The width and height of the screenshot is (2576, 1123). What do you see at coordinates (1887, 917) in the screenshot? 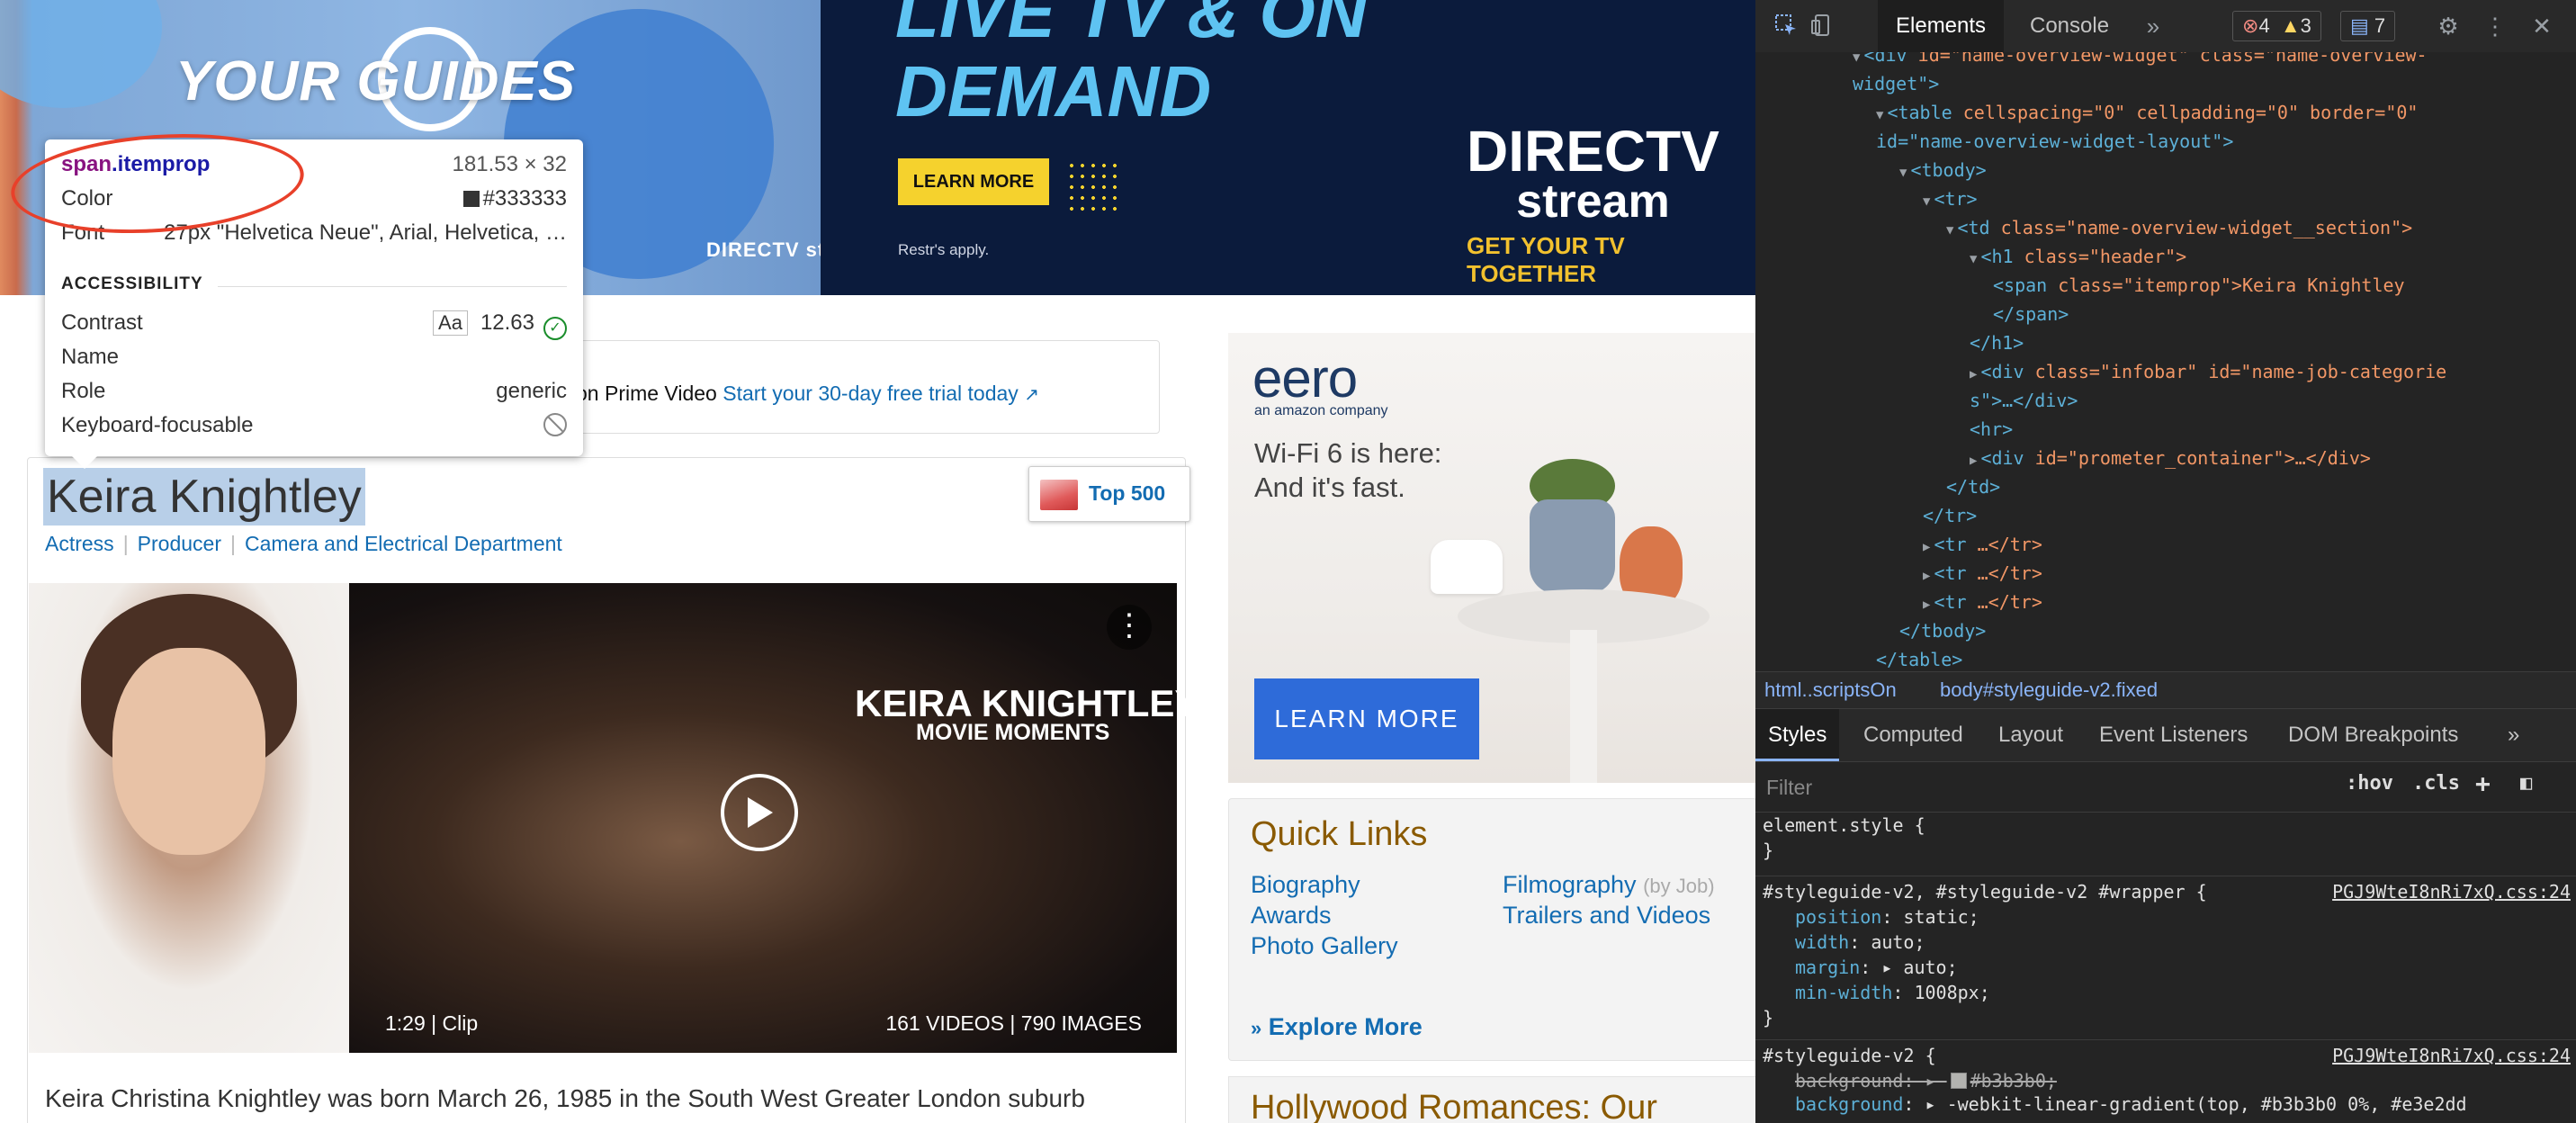
I see `rule1-prop-0: position: static;` at bounding box center [1887, 917].